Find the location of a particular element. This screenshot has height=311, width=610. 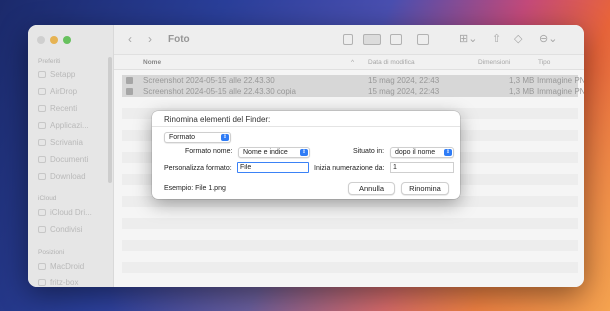

rename-mode-popup: Formato ⇕ is located at coordinates (197, 137).